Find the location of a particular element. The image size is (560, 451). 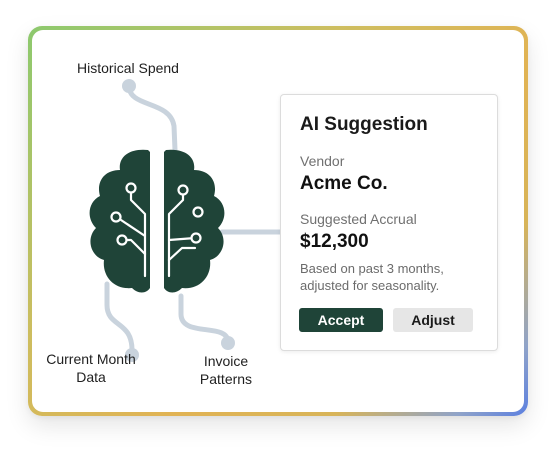

connector-current is located at coordinates (119, 318).